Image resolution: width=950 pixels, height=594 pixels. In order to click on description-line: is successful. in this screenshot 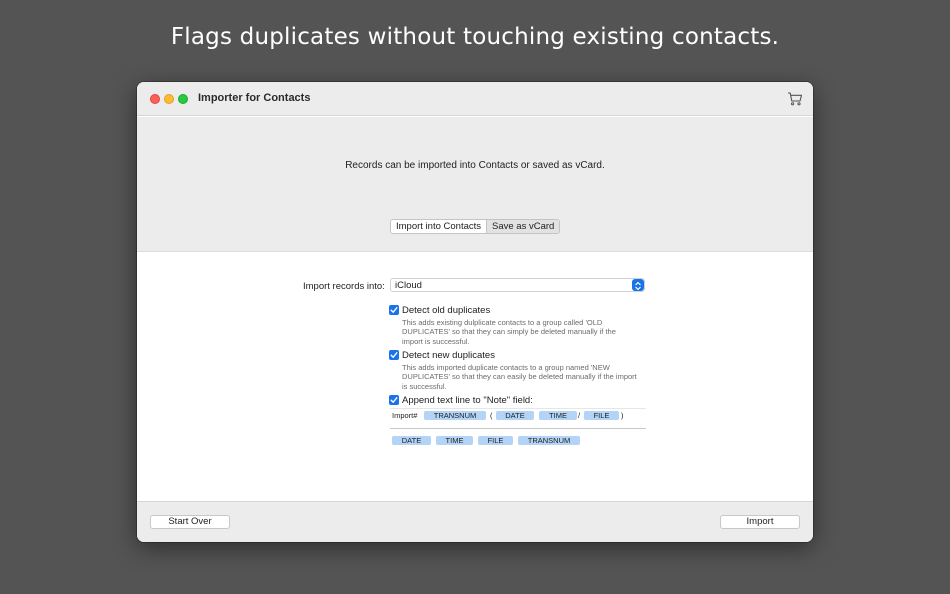, I will do `click(424, 386)`.